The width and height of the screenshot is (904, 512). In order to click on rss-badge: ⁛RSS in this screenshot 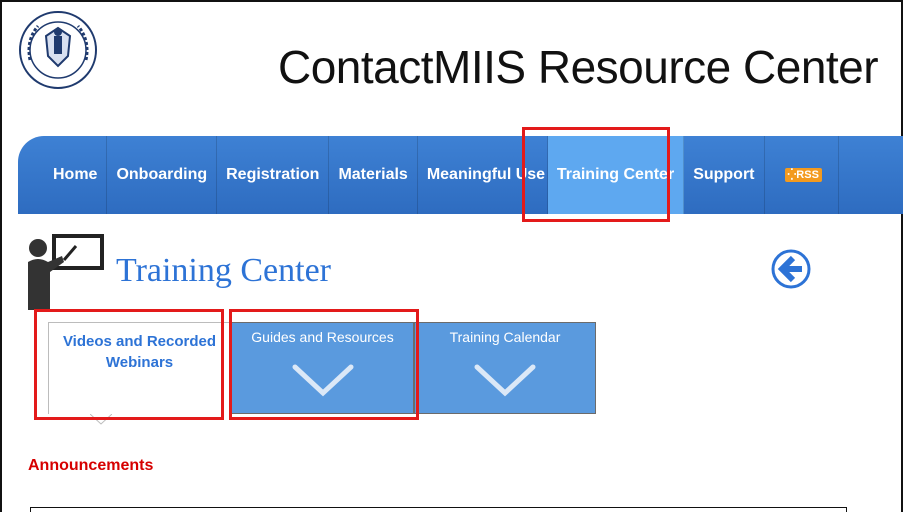, I will do `click(803, 174)`.